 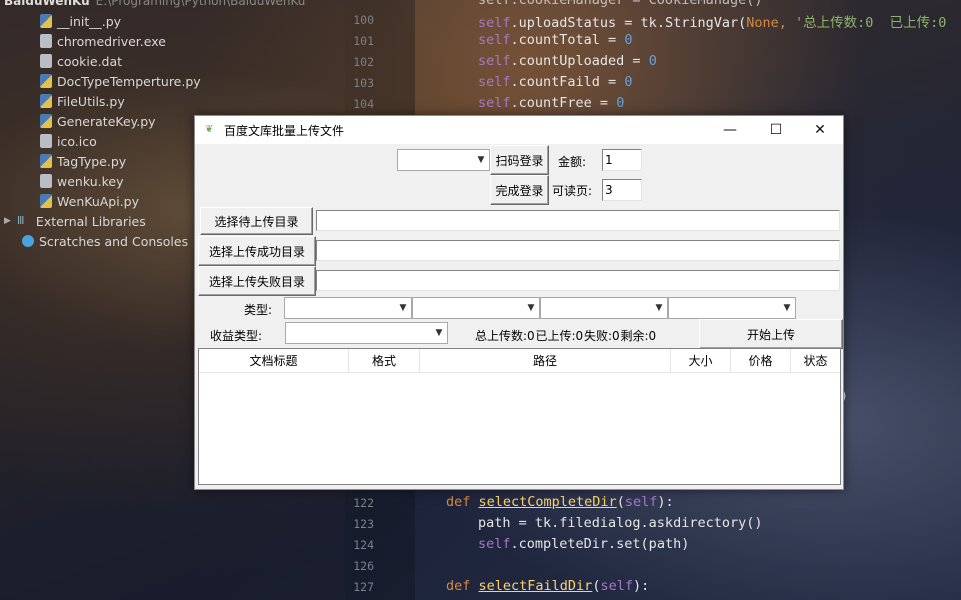 What do you see at coordinates (28, 241) in the screenshot?
I see `scratch-icon` at bounding box center [28, 241].